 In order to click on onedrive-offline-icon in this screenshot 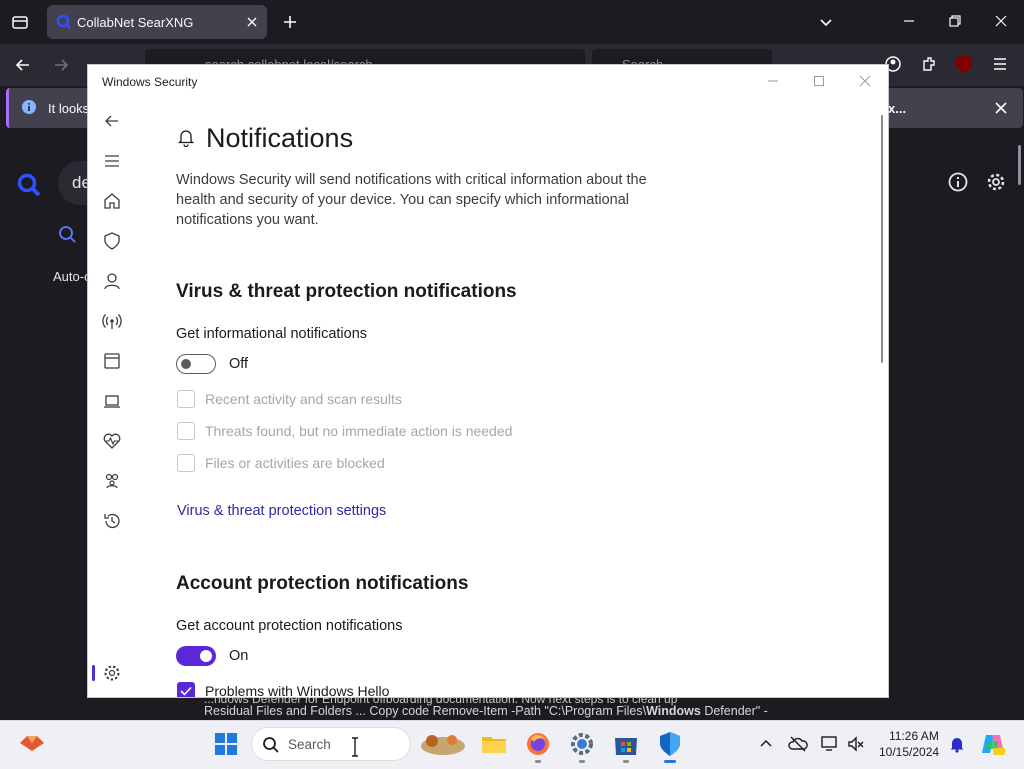, I will do `click(798, 744)`.